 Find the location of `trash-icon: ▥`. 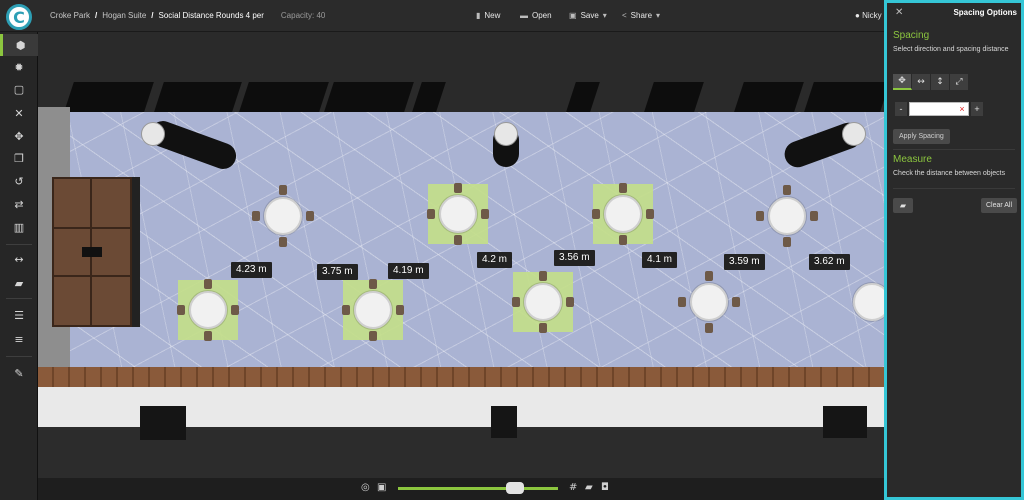

trash-icon: ▥ is located at coordinates (19, 227).